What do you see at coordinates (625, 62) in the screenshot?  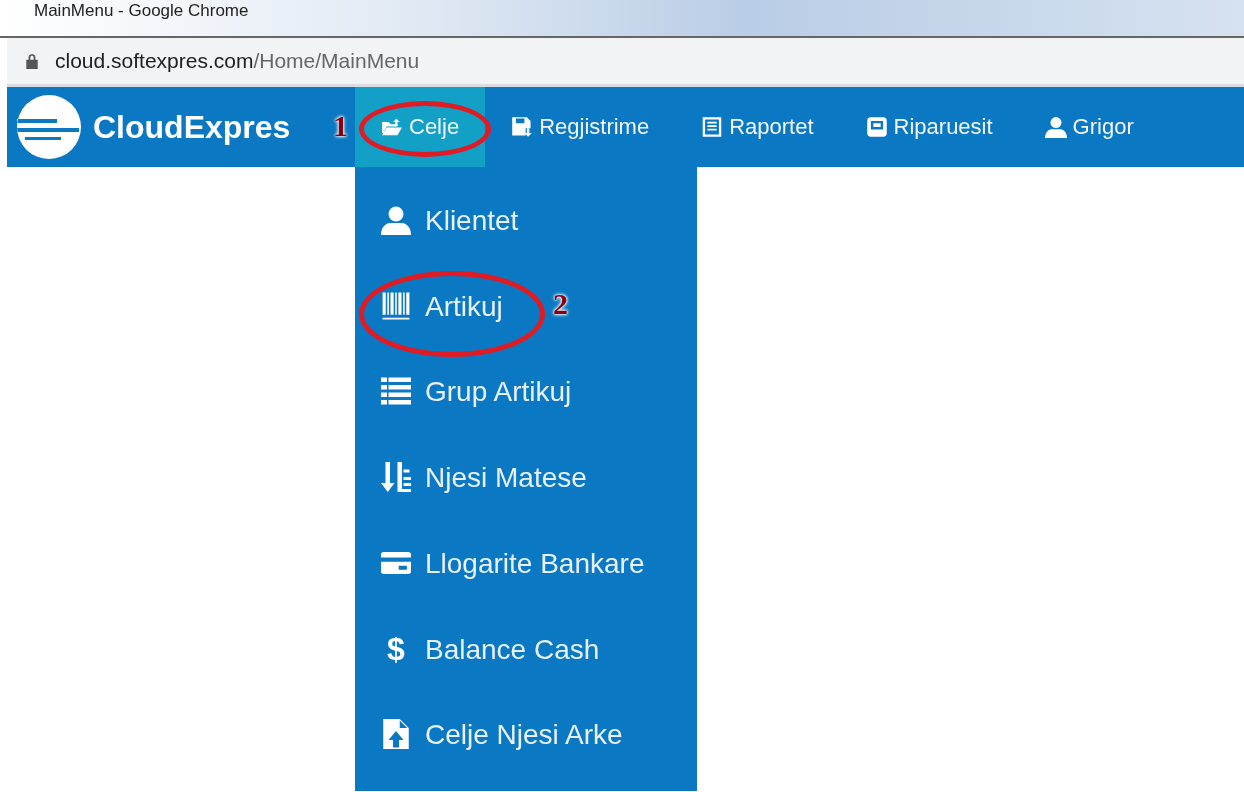 I see `address-bar: cloud.softexpres.com/Home/MainMenu` at bounding box center [625, 62].